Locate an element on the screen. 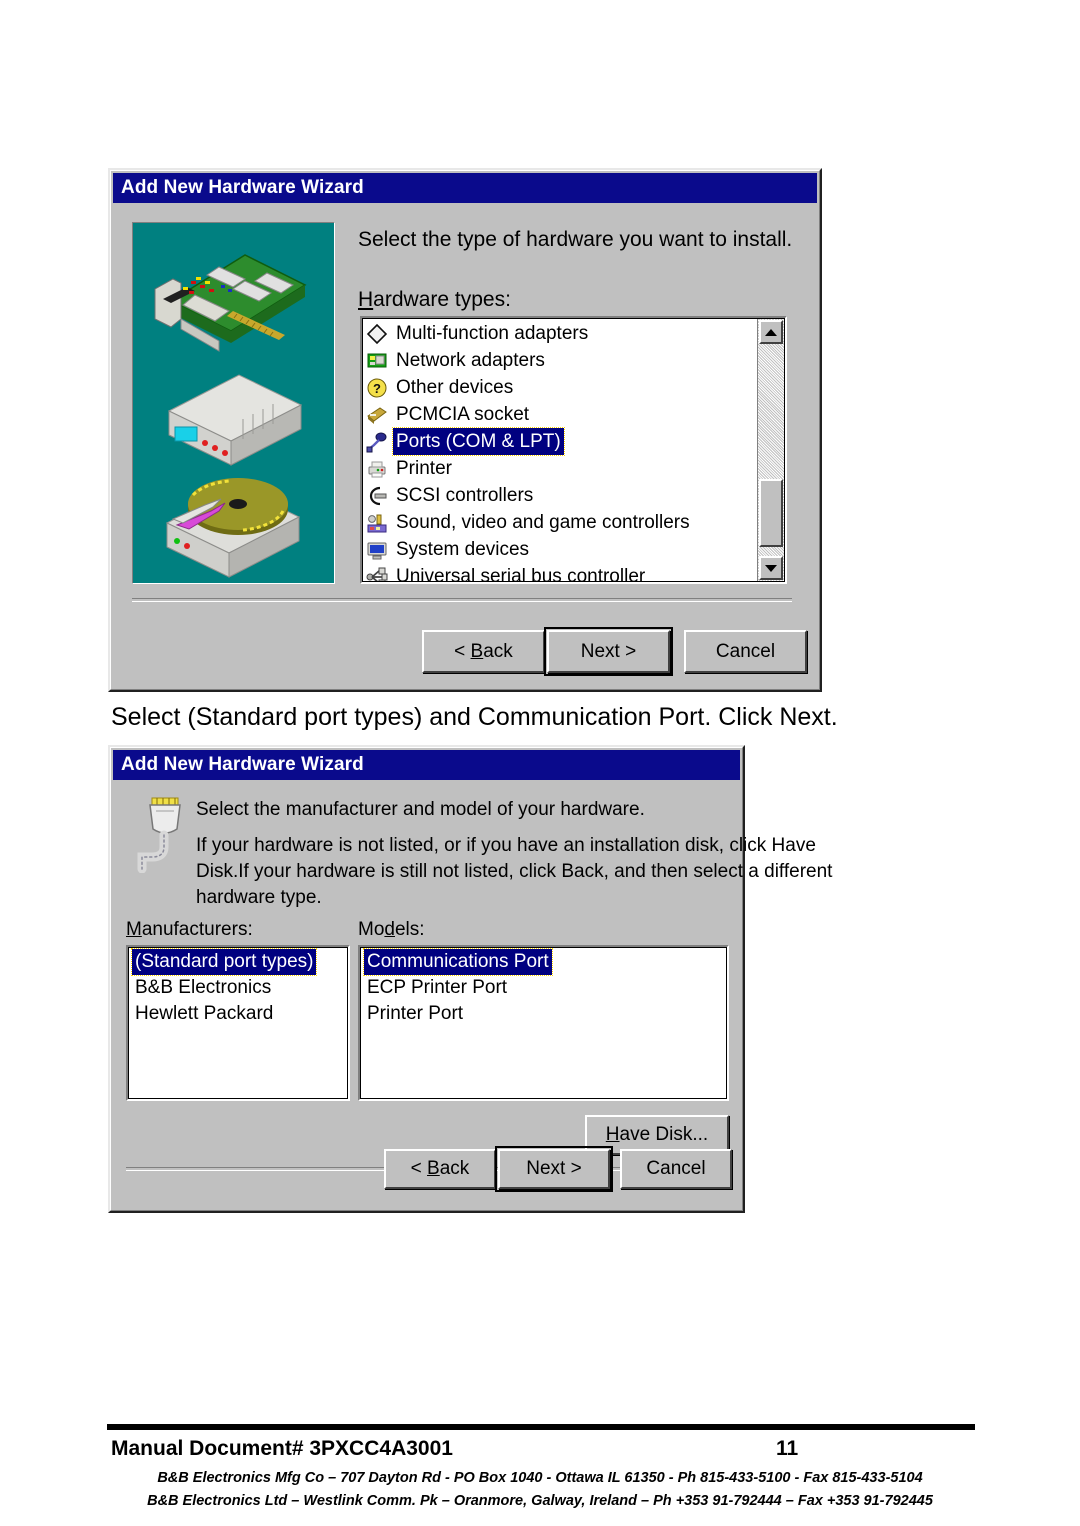 Image resolution: width=1080 pixels, height=1526 pixels. hardware-type-row: Sound, video and game controllers is located at coordinates (560, 522).